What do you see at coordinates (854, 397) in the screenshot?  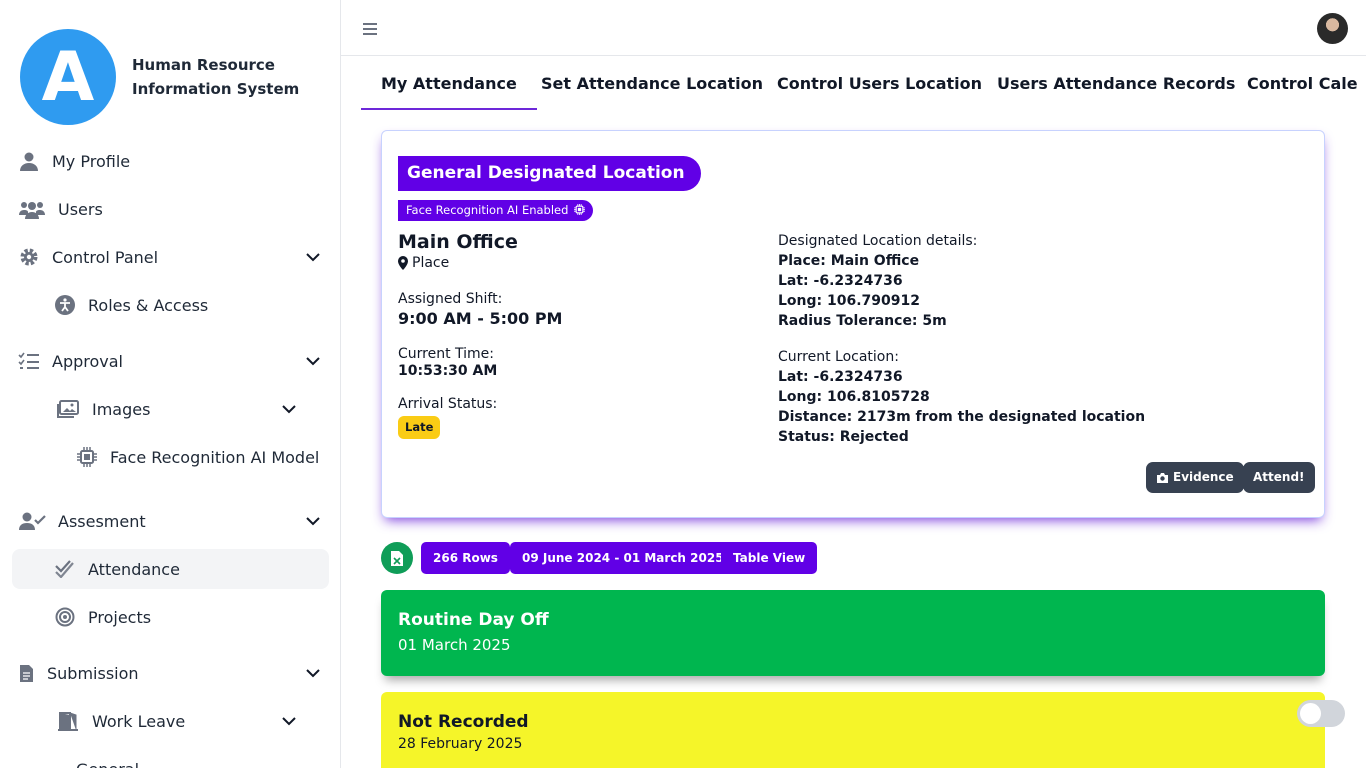 I see `current-long: Long: 106.8105728` at bounding box center [854, 397].